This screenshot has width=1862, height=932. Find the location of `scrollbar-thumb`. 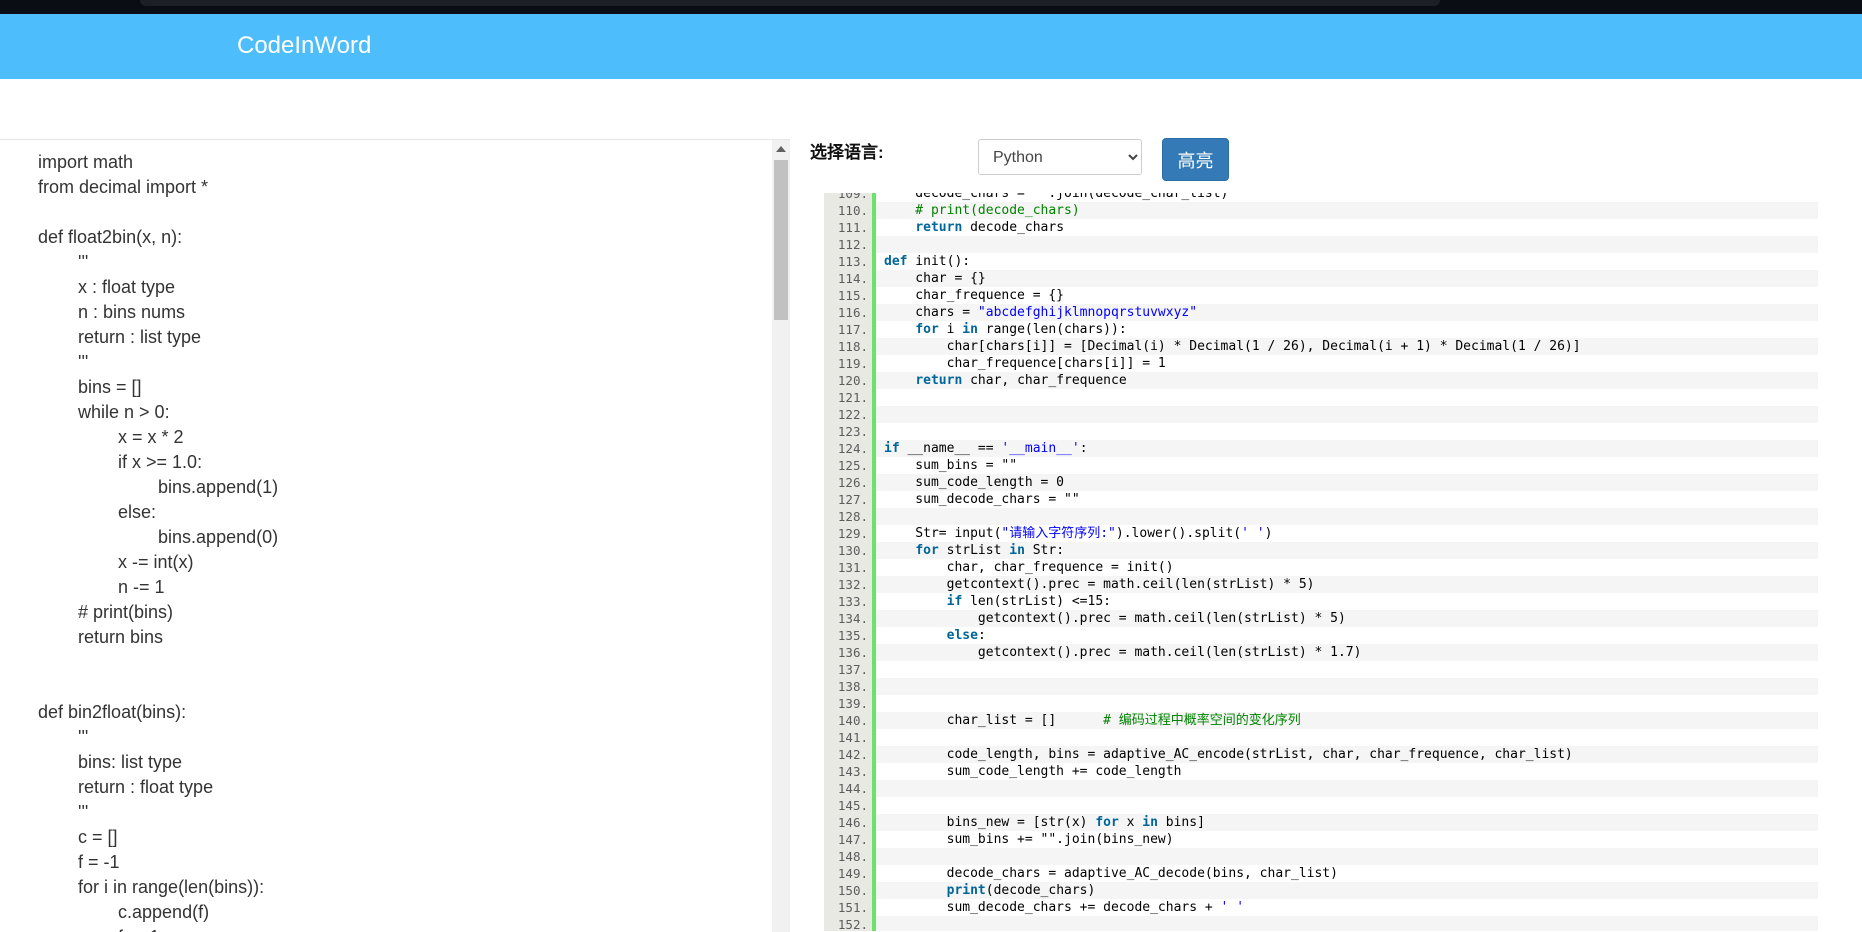

scrollbar-thumb is located at coordinates (781, 240).